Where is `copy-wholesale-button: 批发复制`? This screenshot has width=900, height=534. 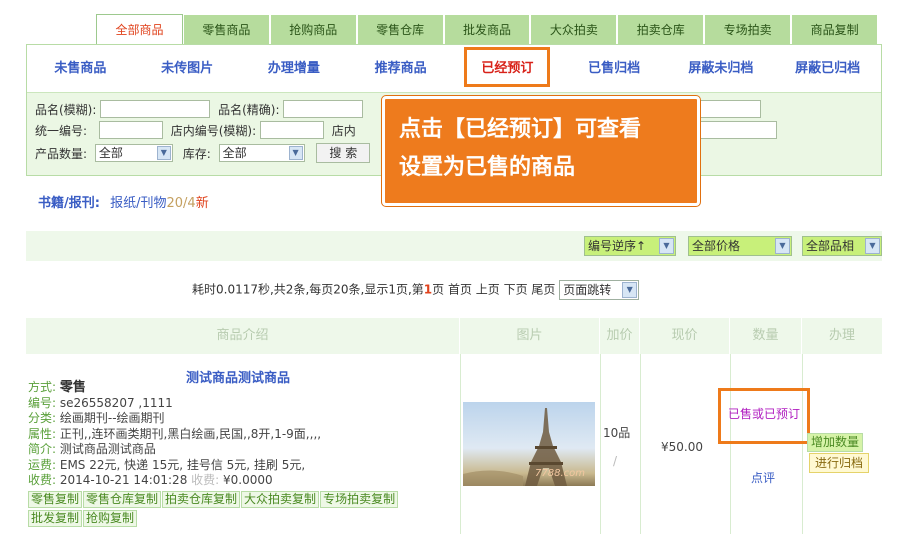
copy-wholesale-button: 批发复制 is located at coordinates (55, 518).